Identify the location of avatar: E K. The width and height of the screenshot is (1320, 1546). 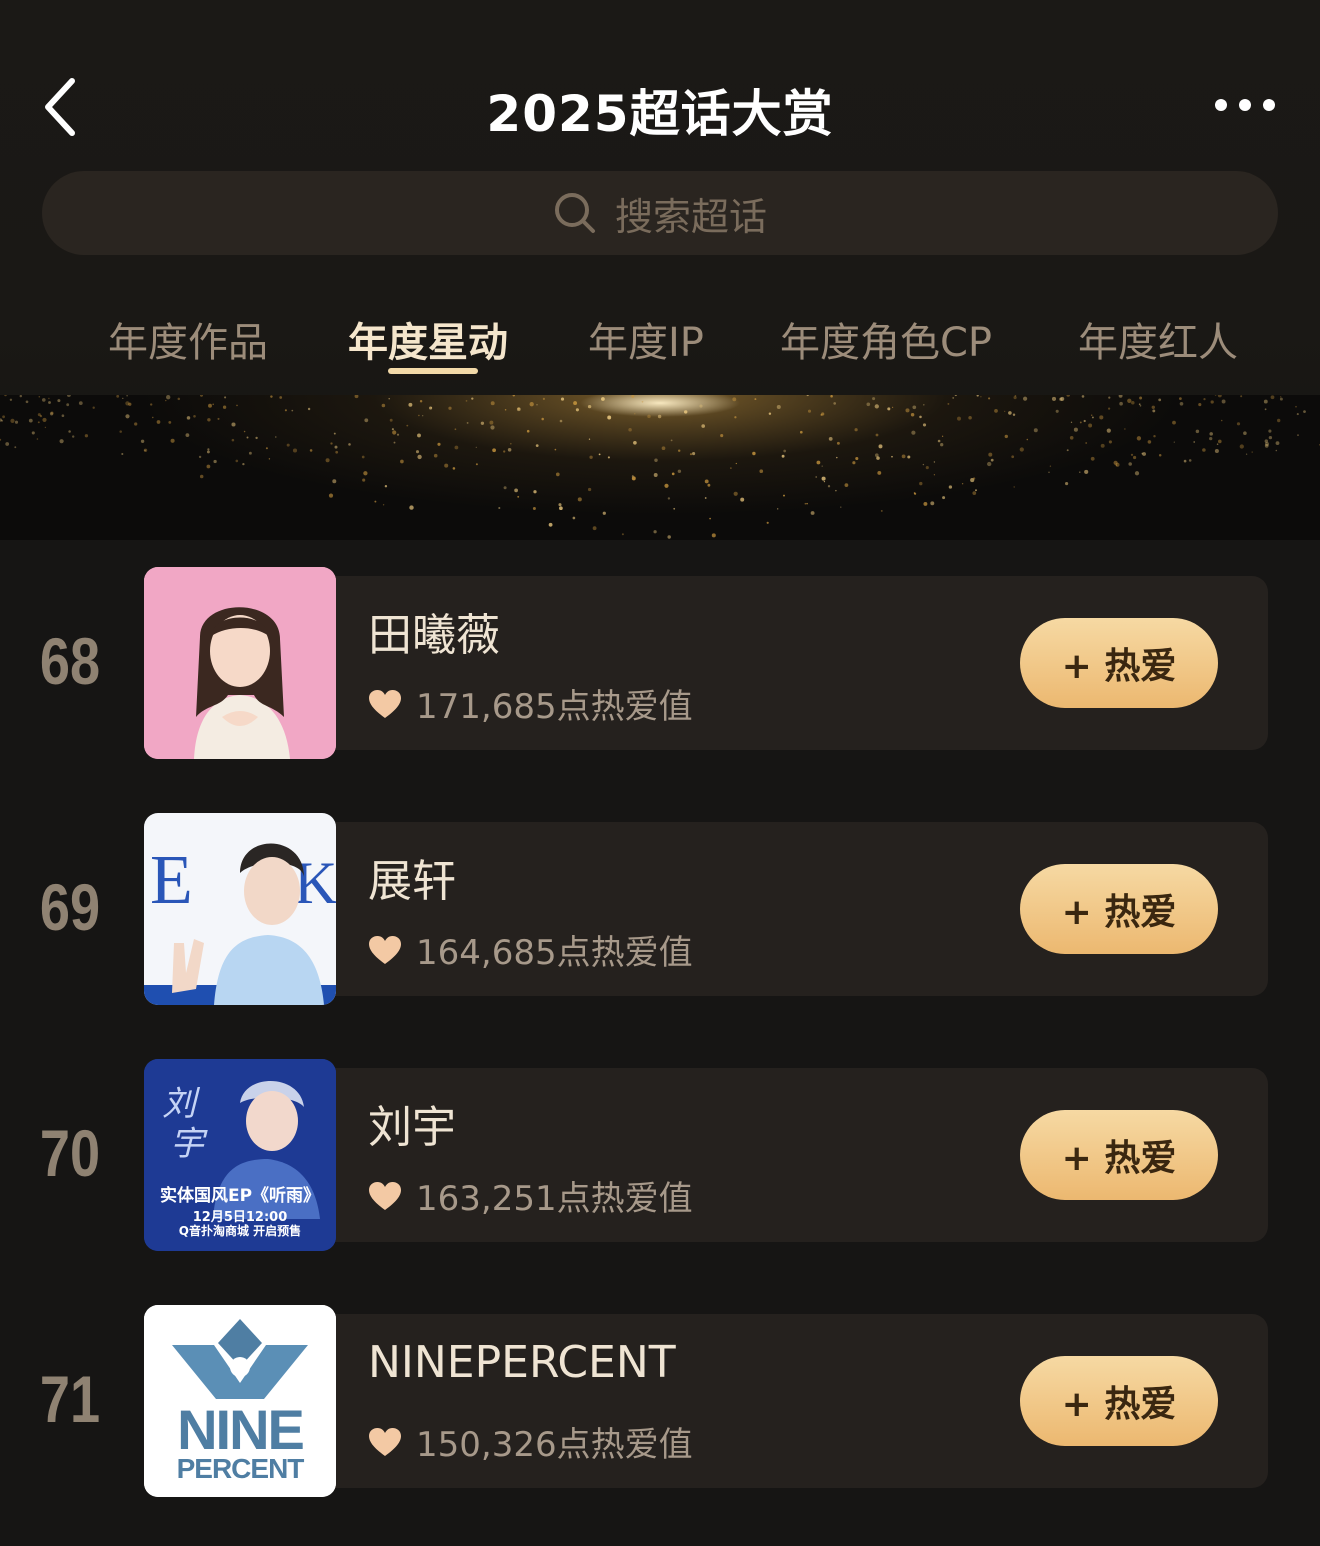
(240, 909).